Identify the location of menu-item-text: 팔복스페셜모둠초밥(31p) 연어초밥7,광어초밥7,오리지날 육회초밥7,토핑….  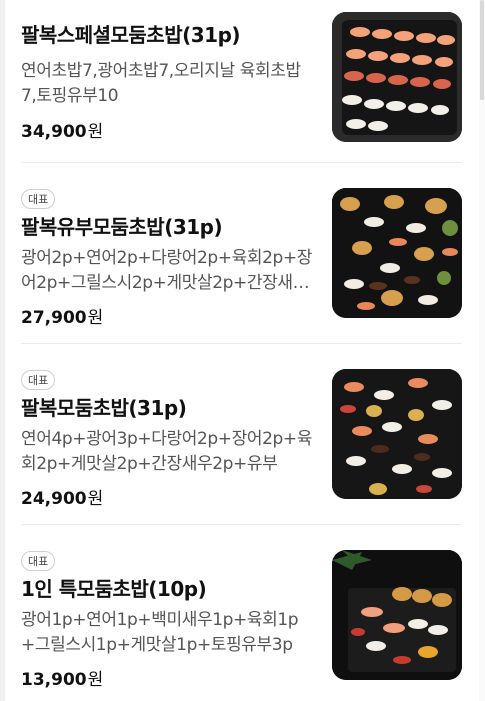
(167, 77).